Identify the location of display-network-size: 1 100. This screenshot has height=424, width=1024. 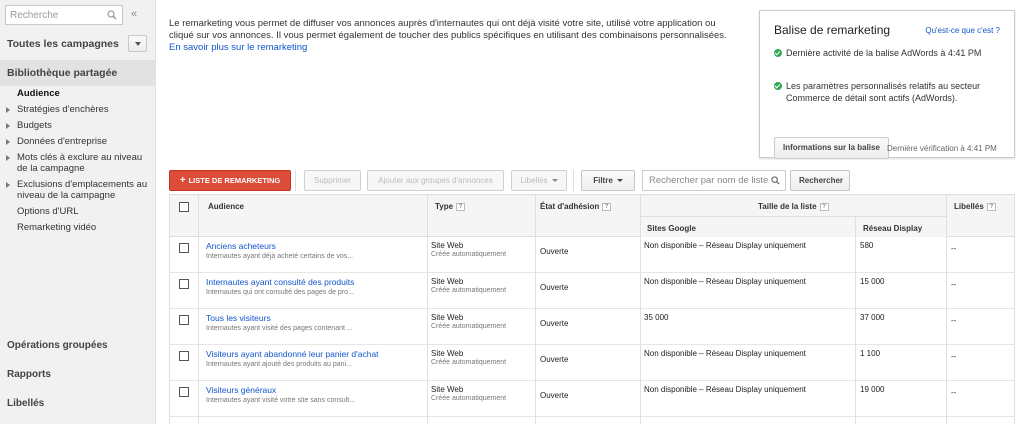
(870, 353).